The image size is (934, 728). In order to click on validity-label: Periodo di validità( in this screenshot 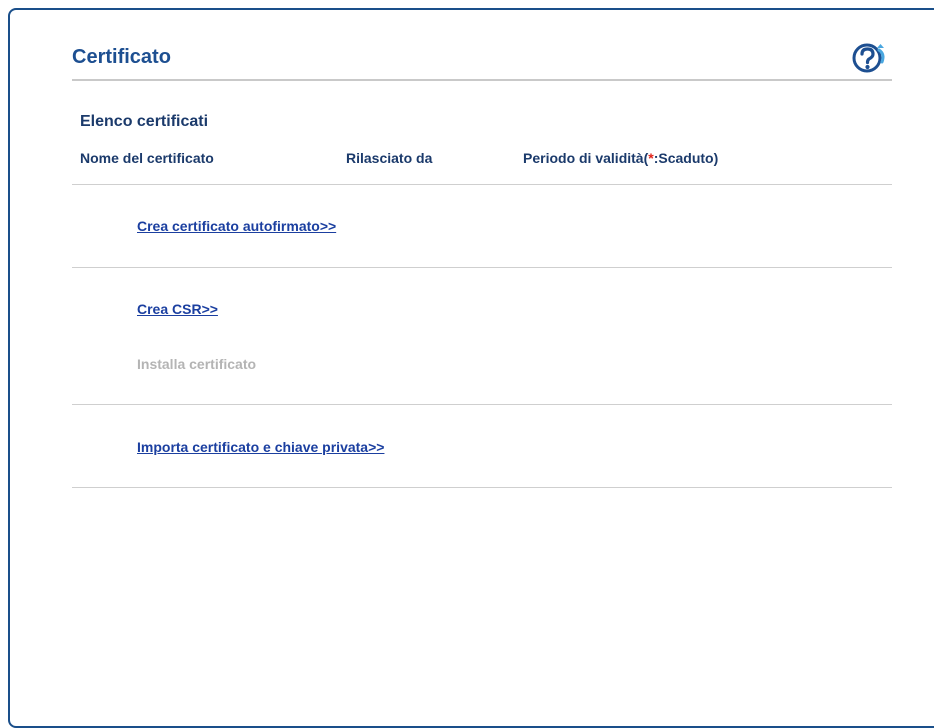, I will do `click(586, 158)`.